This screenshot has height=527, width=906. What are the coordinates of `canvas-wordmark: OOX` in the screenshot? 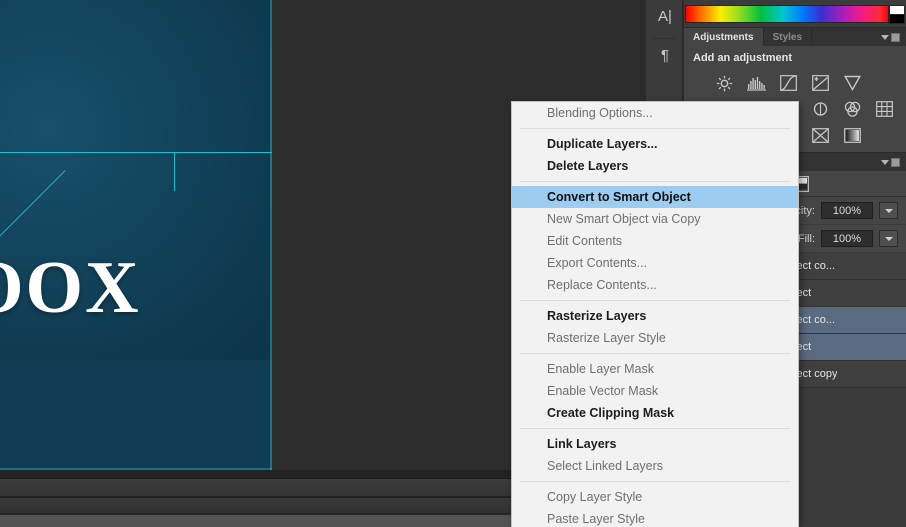 It's located at (70, 288).